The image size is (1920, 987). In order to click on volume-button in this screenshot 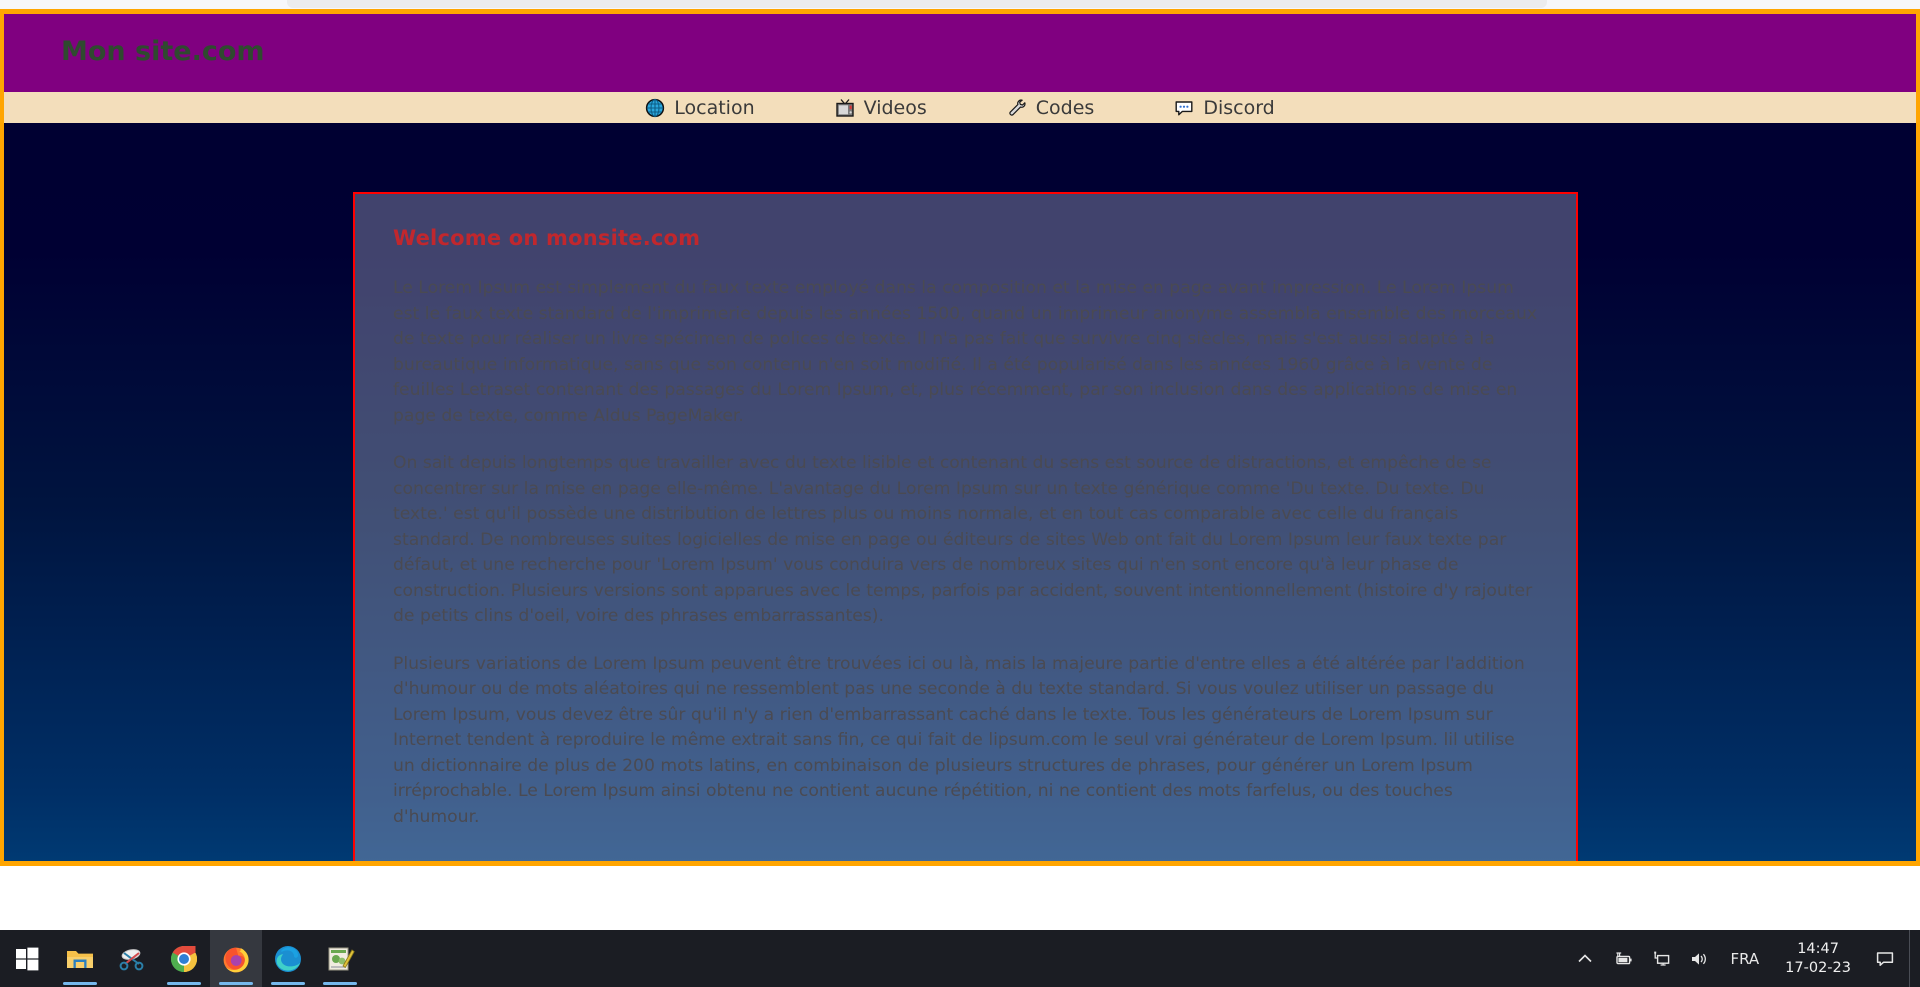, I will do `click(1699, 958)`.